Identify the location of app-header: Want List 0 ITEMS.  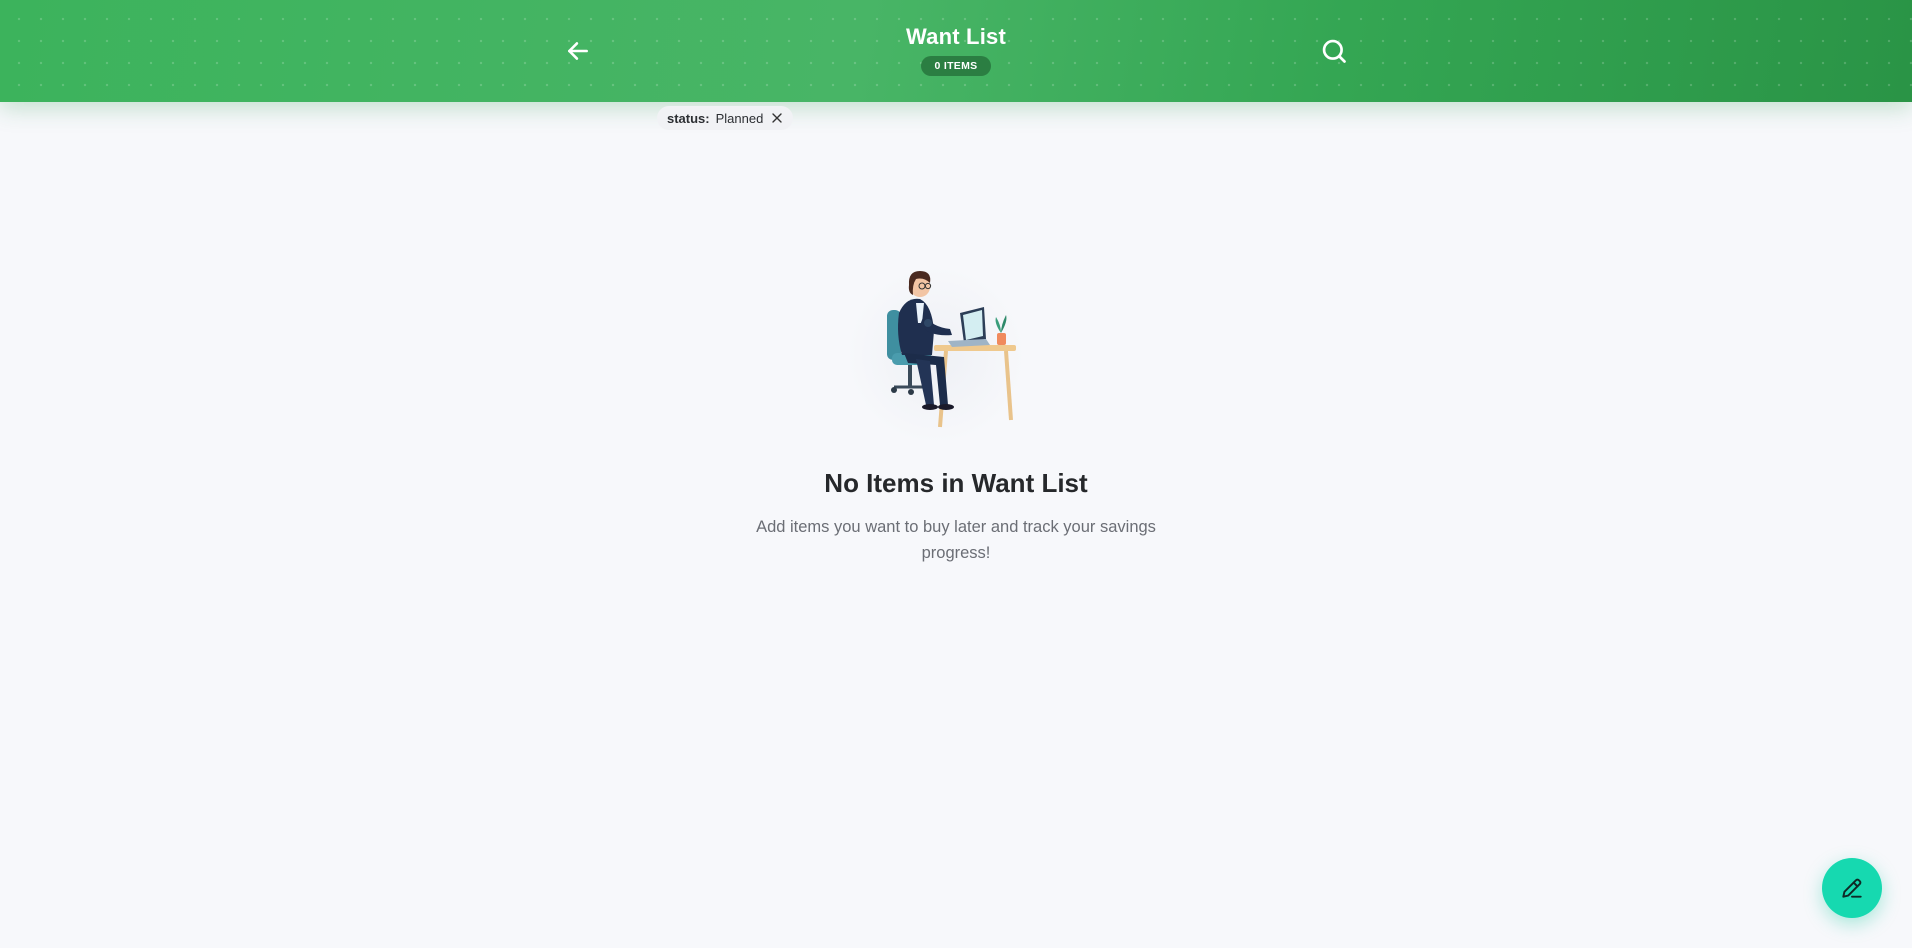
(956, 51).